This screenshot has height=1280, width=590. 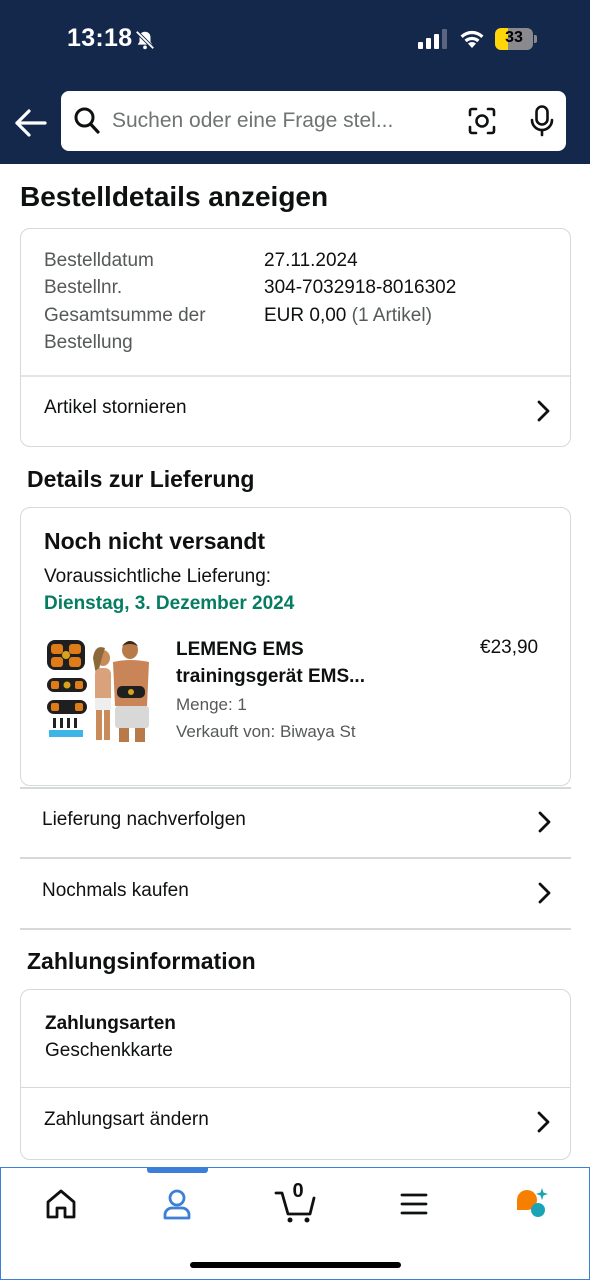 What do you see at coordinates (298, 1191) in the screenshot?
I see `cart-count: 0` at bounding box center [298, 1191].